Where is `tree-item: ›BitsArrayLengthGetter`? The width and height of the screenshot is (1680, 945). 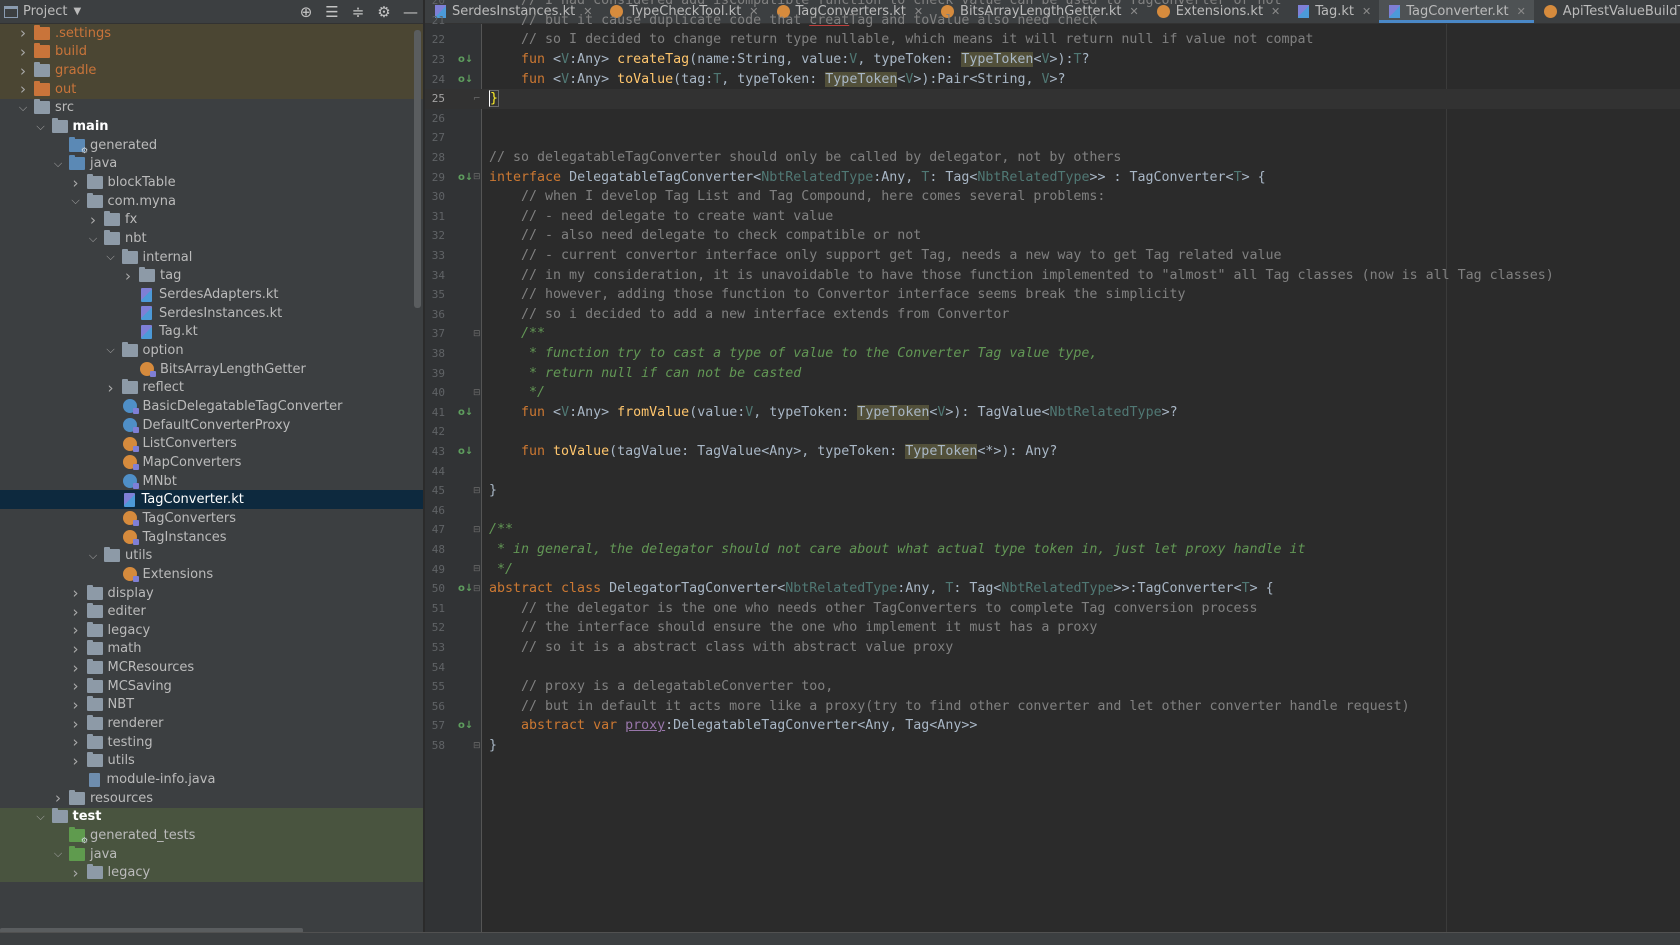
tree-item: ›BitsArrayLengthGetter is located at coordinates (211, 369).